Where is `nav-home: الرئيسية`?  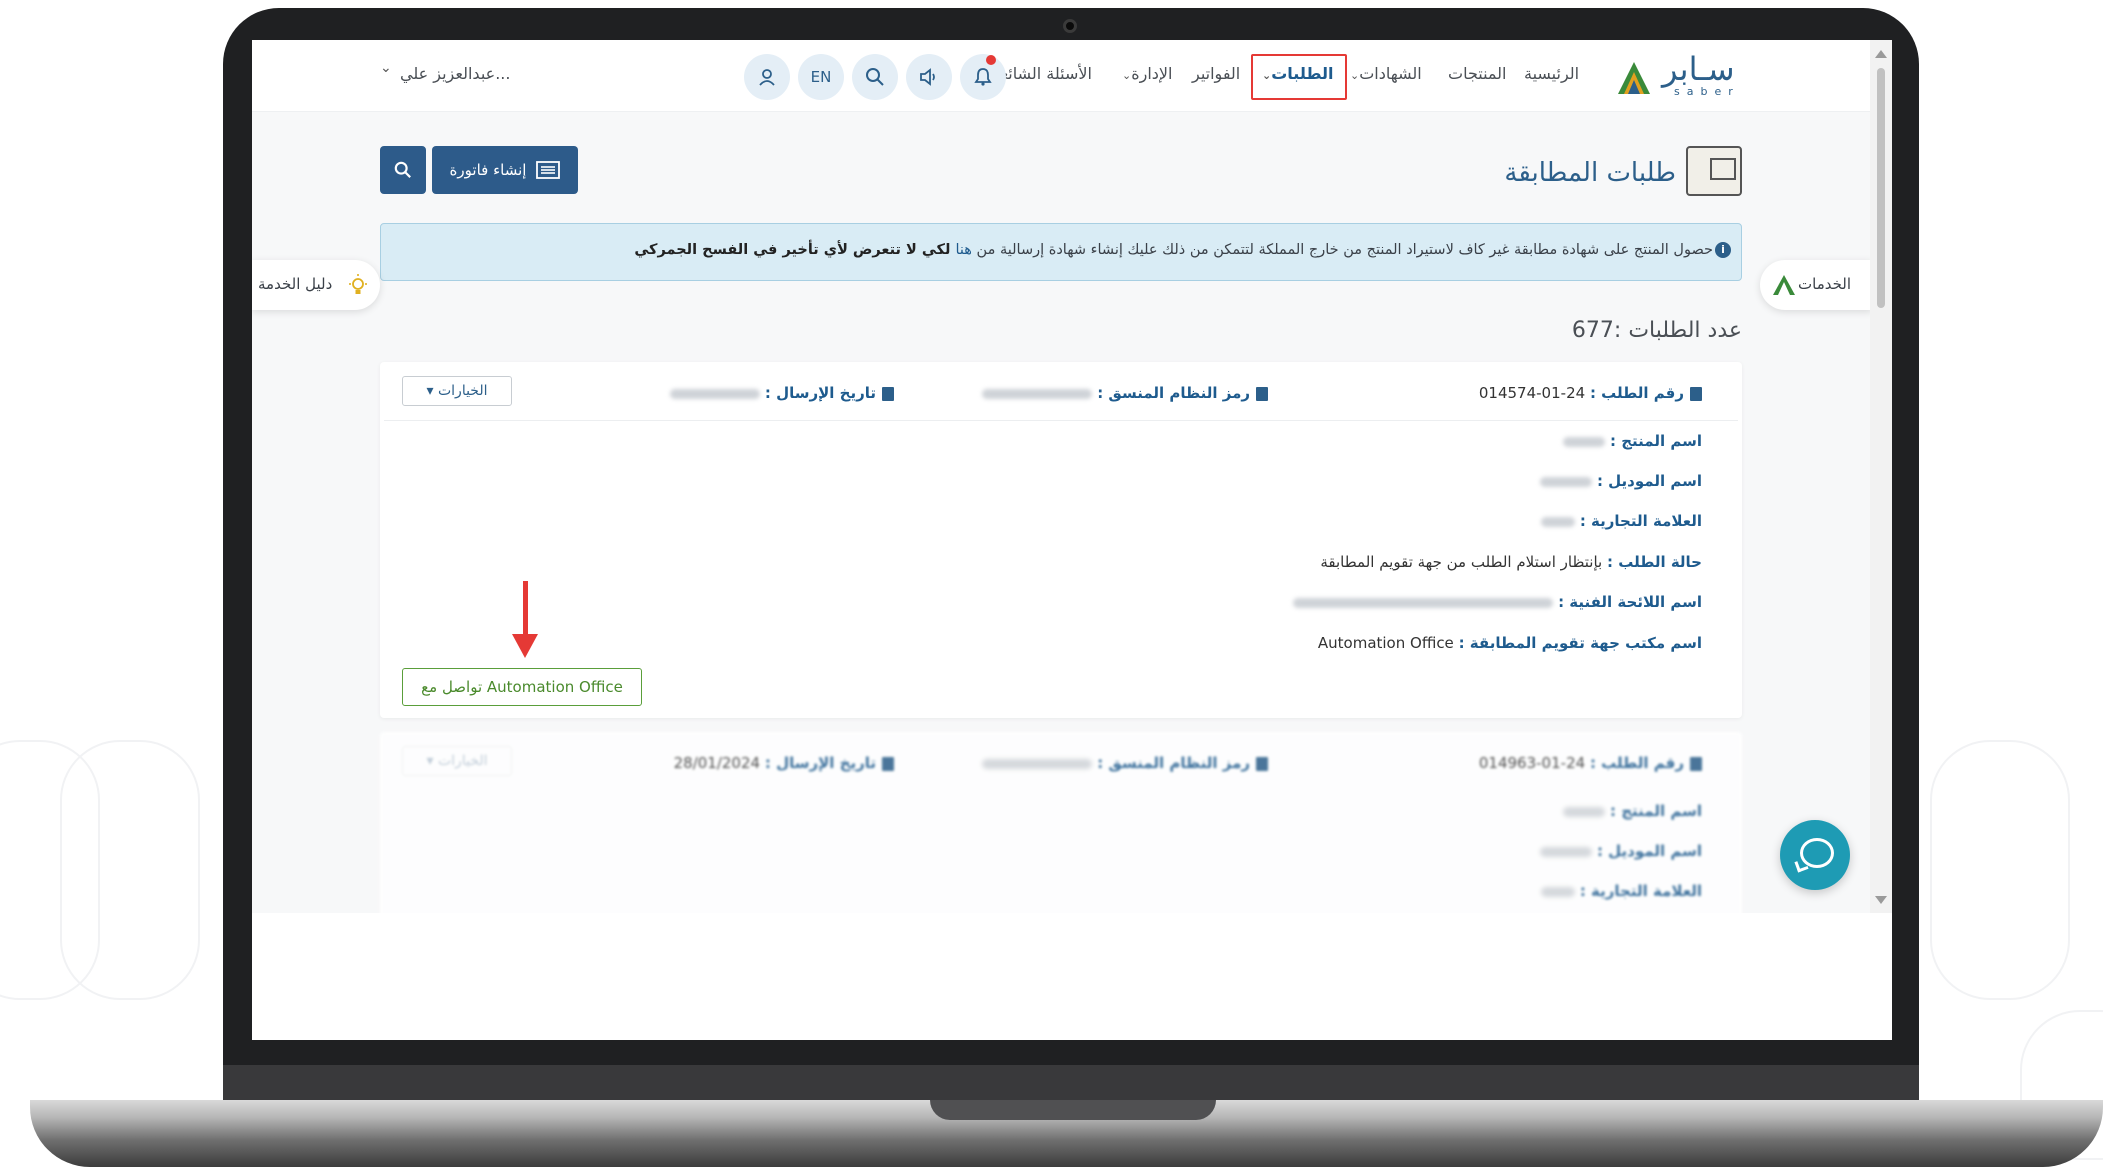 nav-home: الرئيسية is located at coordinates (1551, 73).